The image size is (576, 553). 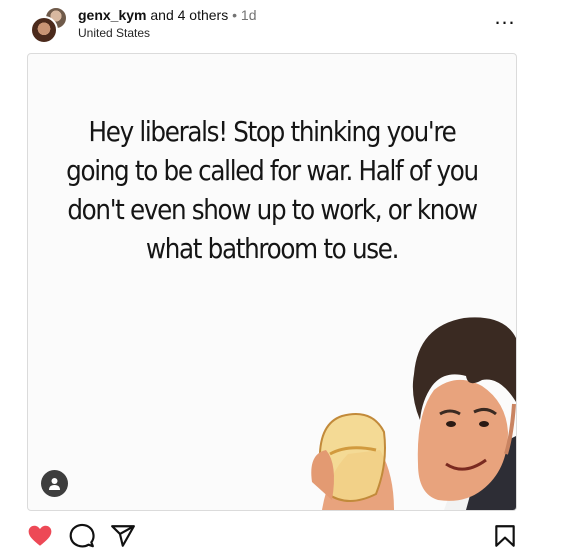 I want to click on location-link: United States, so click(x=114, y=33).